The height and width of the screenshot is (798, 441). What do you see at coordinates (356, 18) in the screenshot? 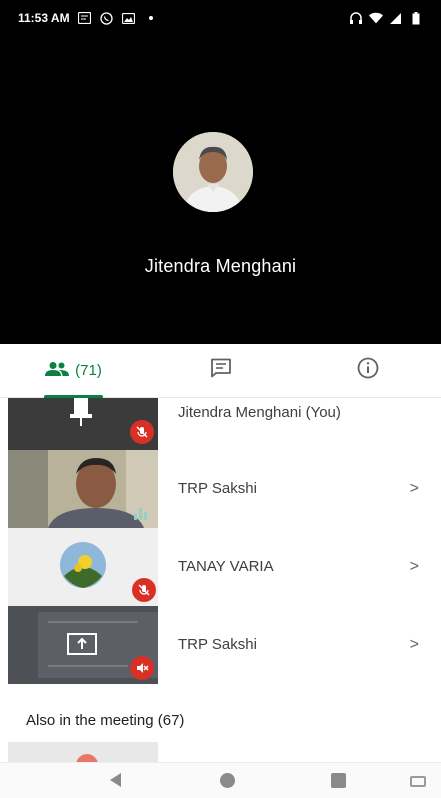
I see `headset-icon` at bounding box center [356, 18].